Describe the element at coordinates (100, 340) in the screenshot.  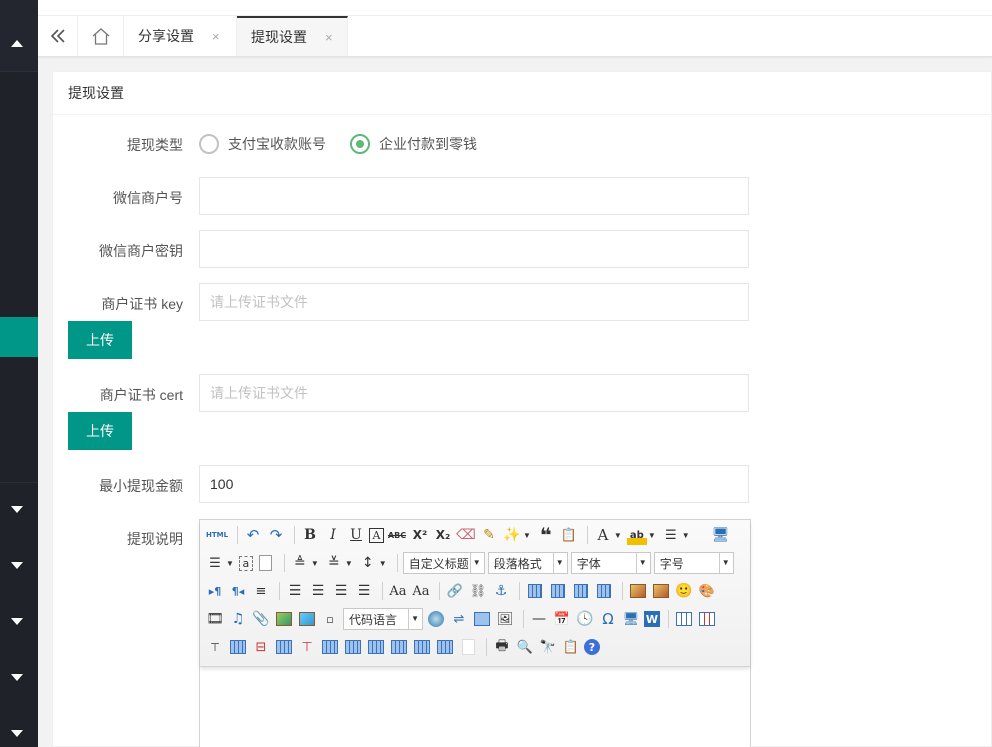
I see `upload-key-button: 上传` at that location.